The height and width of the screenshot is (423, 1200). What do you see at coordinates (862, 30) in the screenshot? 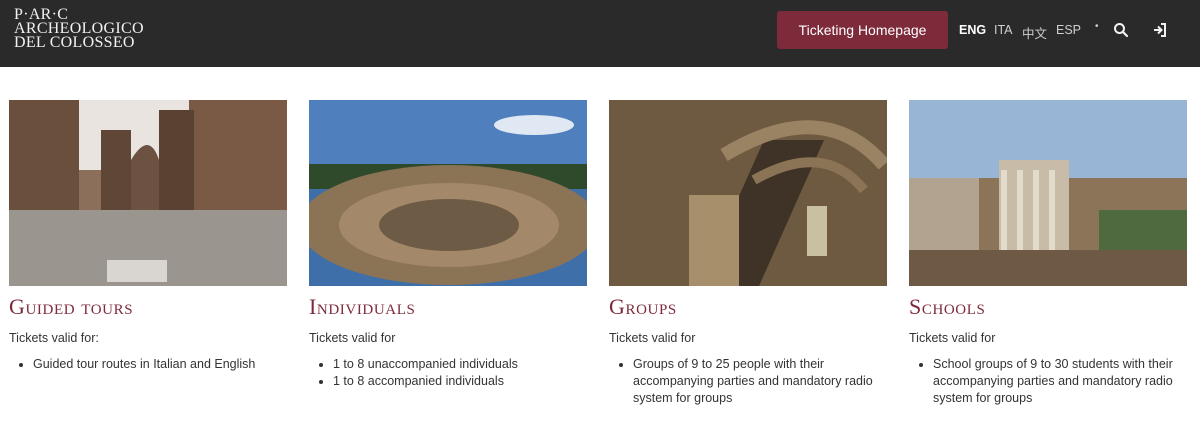
I see `ticketing-homepage-button: Ticketing Homepage` at bounding box center [862, 30].